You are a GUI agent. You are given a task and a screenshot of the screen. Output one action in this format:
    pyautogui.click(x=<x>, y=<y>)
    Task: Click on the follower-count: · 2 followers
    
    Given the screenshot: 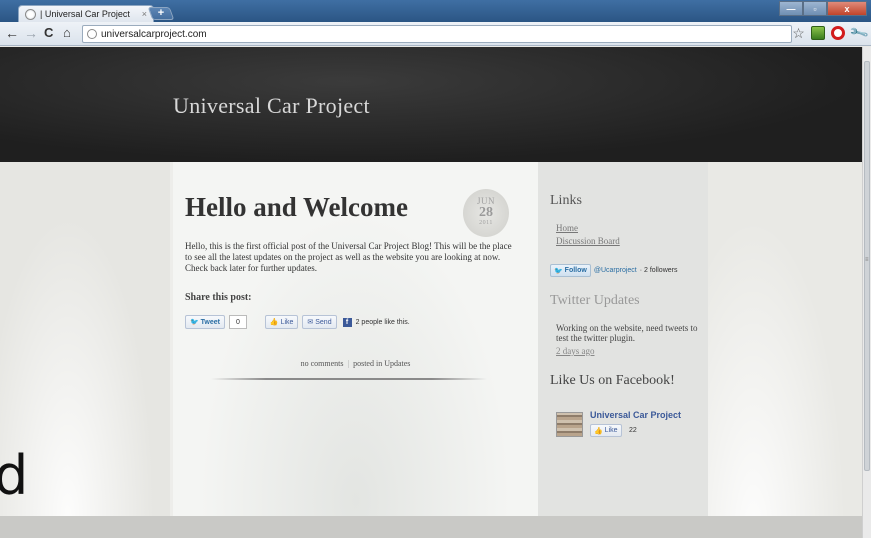 What is the action you would take?
    pyautogui.click(x=658, y=270)
    